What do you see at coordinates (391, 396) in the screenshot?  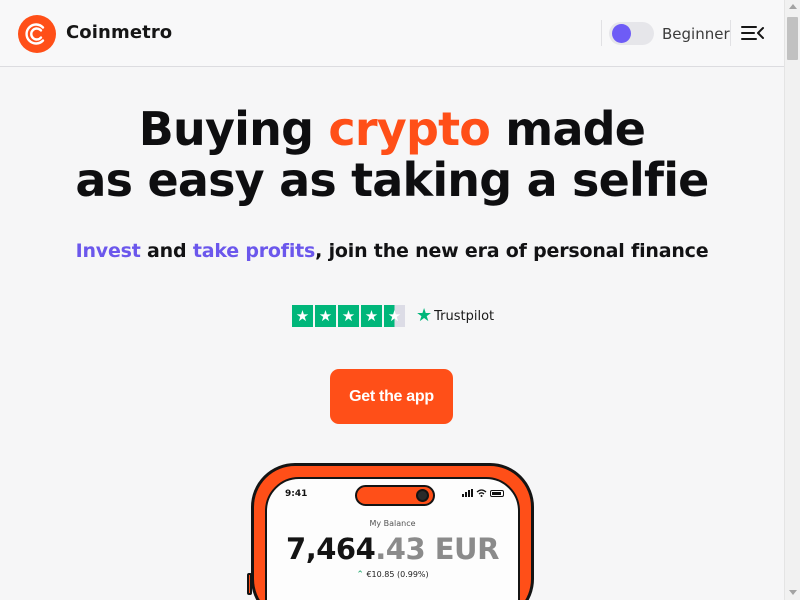 I see `get-the-app-button: Get the app` at bounding box center [391, 396].